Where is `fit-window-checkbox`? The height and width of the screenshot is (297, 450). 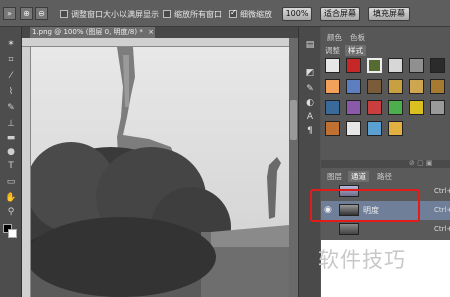 fit-window-checkbox is located at coordinates (64, 14).